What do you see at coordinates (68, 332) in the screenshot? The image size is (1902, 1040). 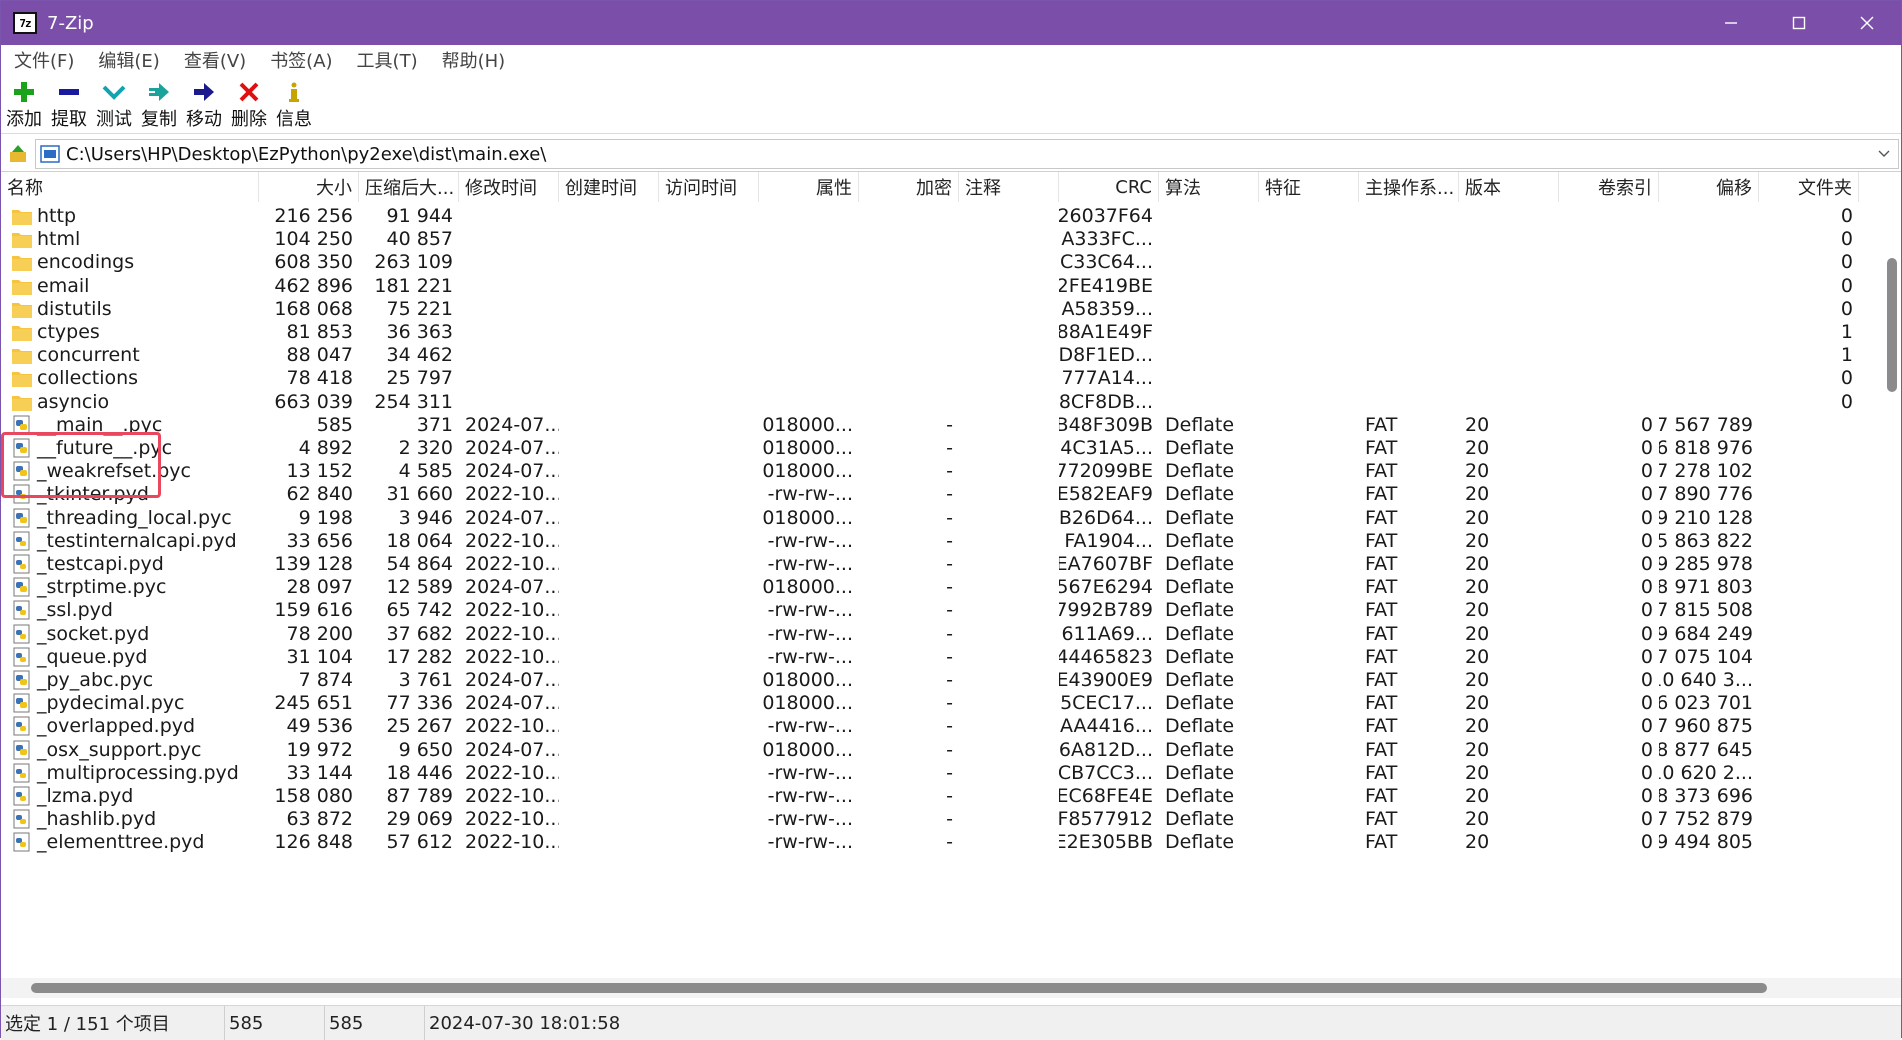 I see `file-name: ctypes` at bounding box center [68, 332].